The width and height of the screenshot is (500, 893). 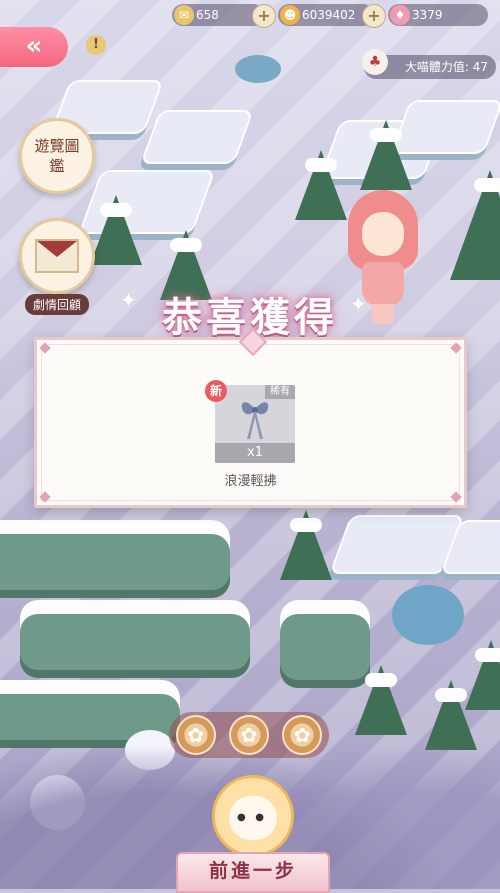 What do you see at coordinates (195, 735) in the screenshot?
I see `dice-slot-1: ✿` at bounding box center [195, 735].